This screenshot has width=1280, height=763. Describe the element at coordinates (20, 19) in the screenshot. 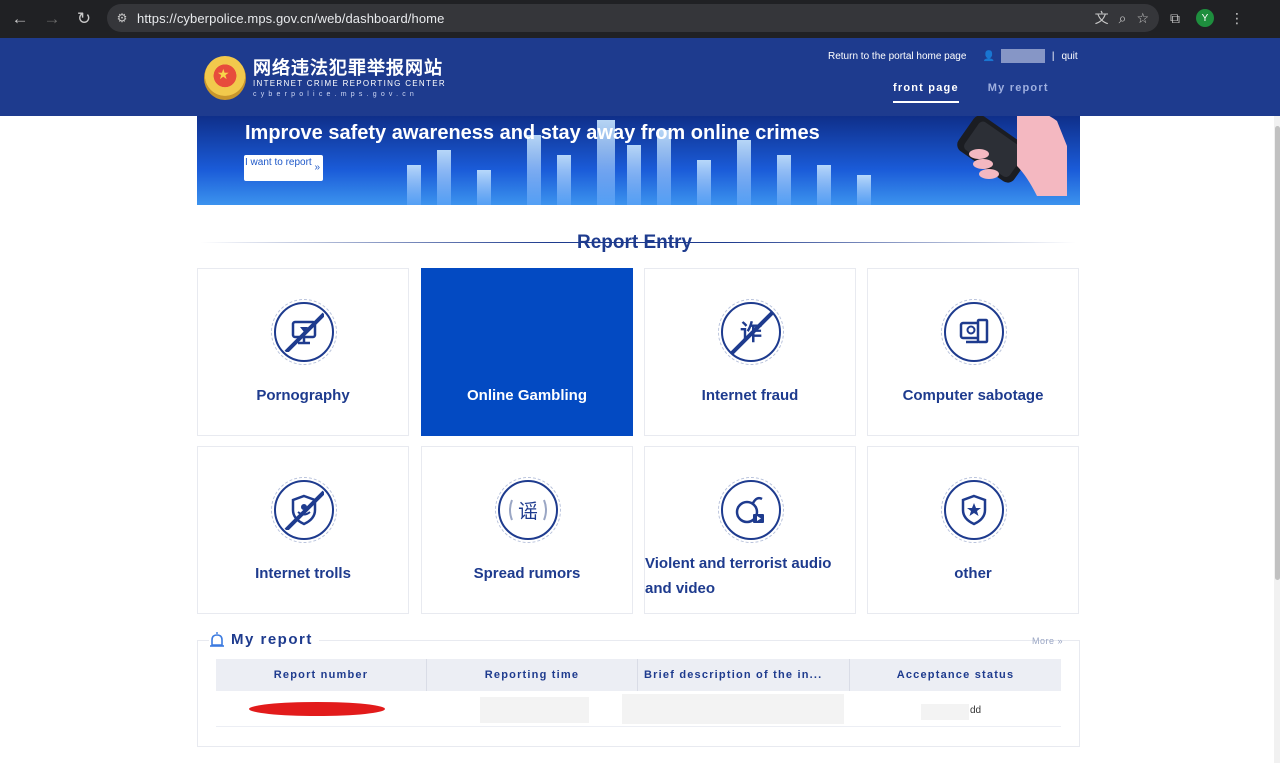

I see `back-icon: ←` at that location.